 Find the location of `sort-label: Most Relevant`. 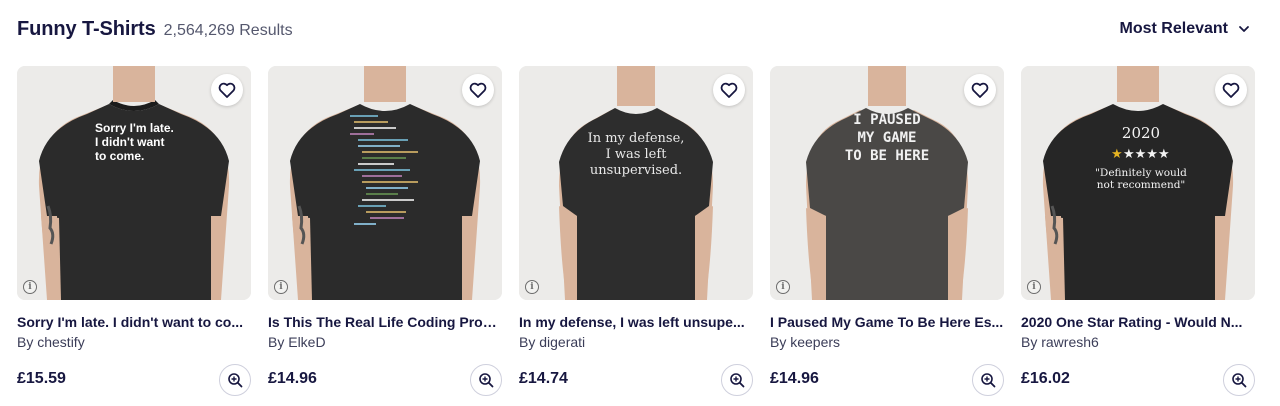

sort-label: Most Relevant is located at coordinates (1173, 28).